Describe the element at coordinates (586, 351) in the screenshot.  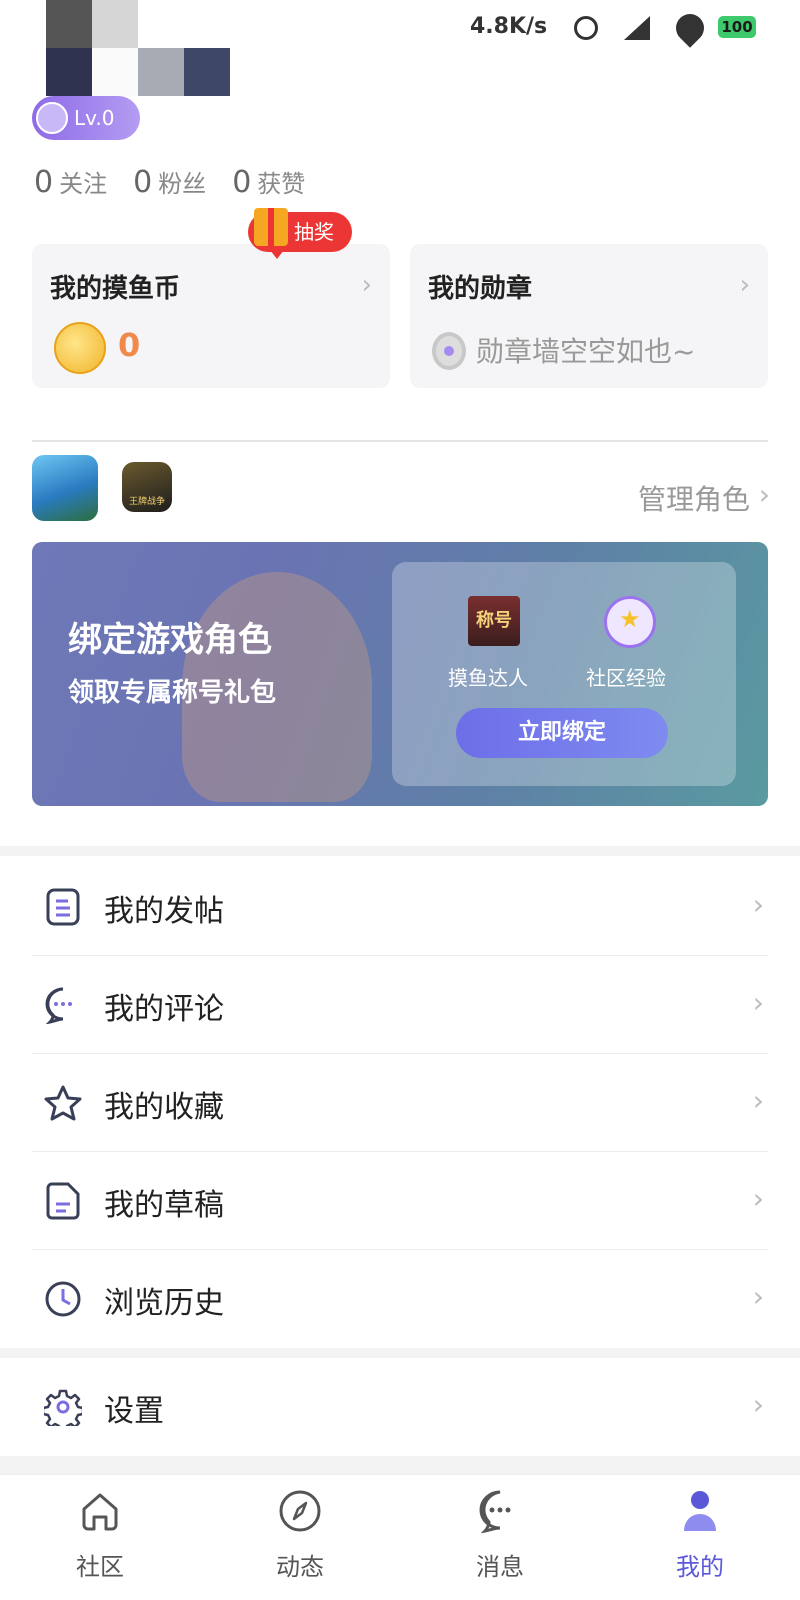
I see `medal-empty-text: 勋章墙空空如也~` at that location.